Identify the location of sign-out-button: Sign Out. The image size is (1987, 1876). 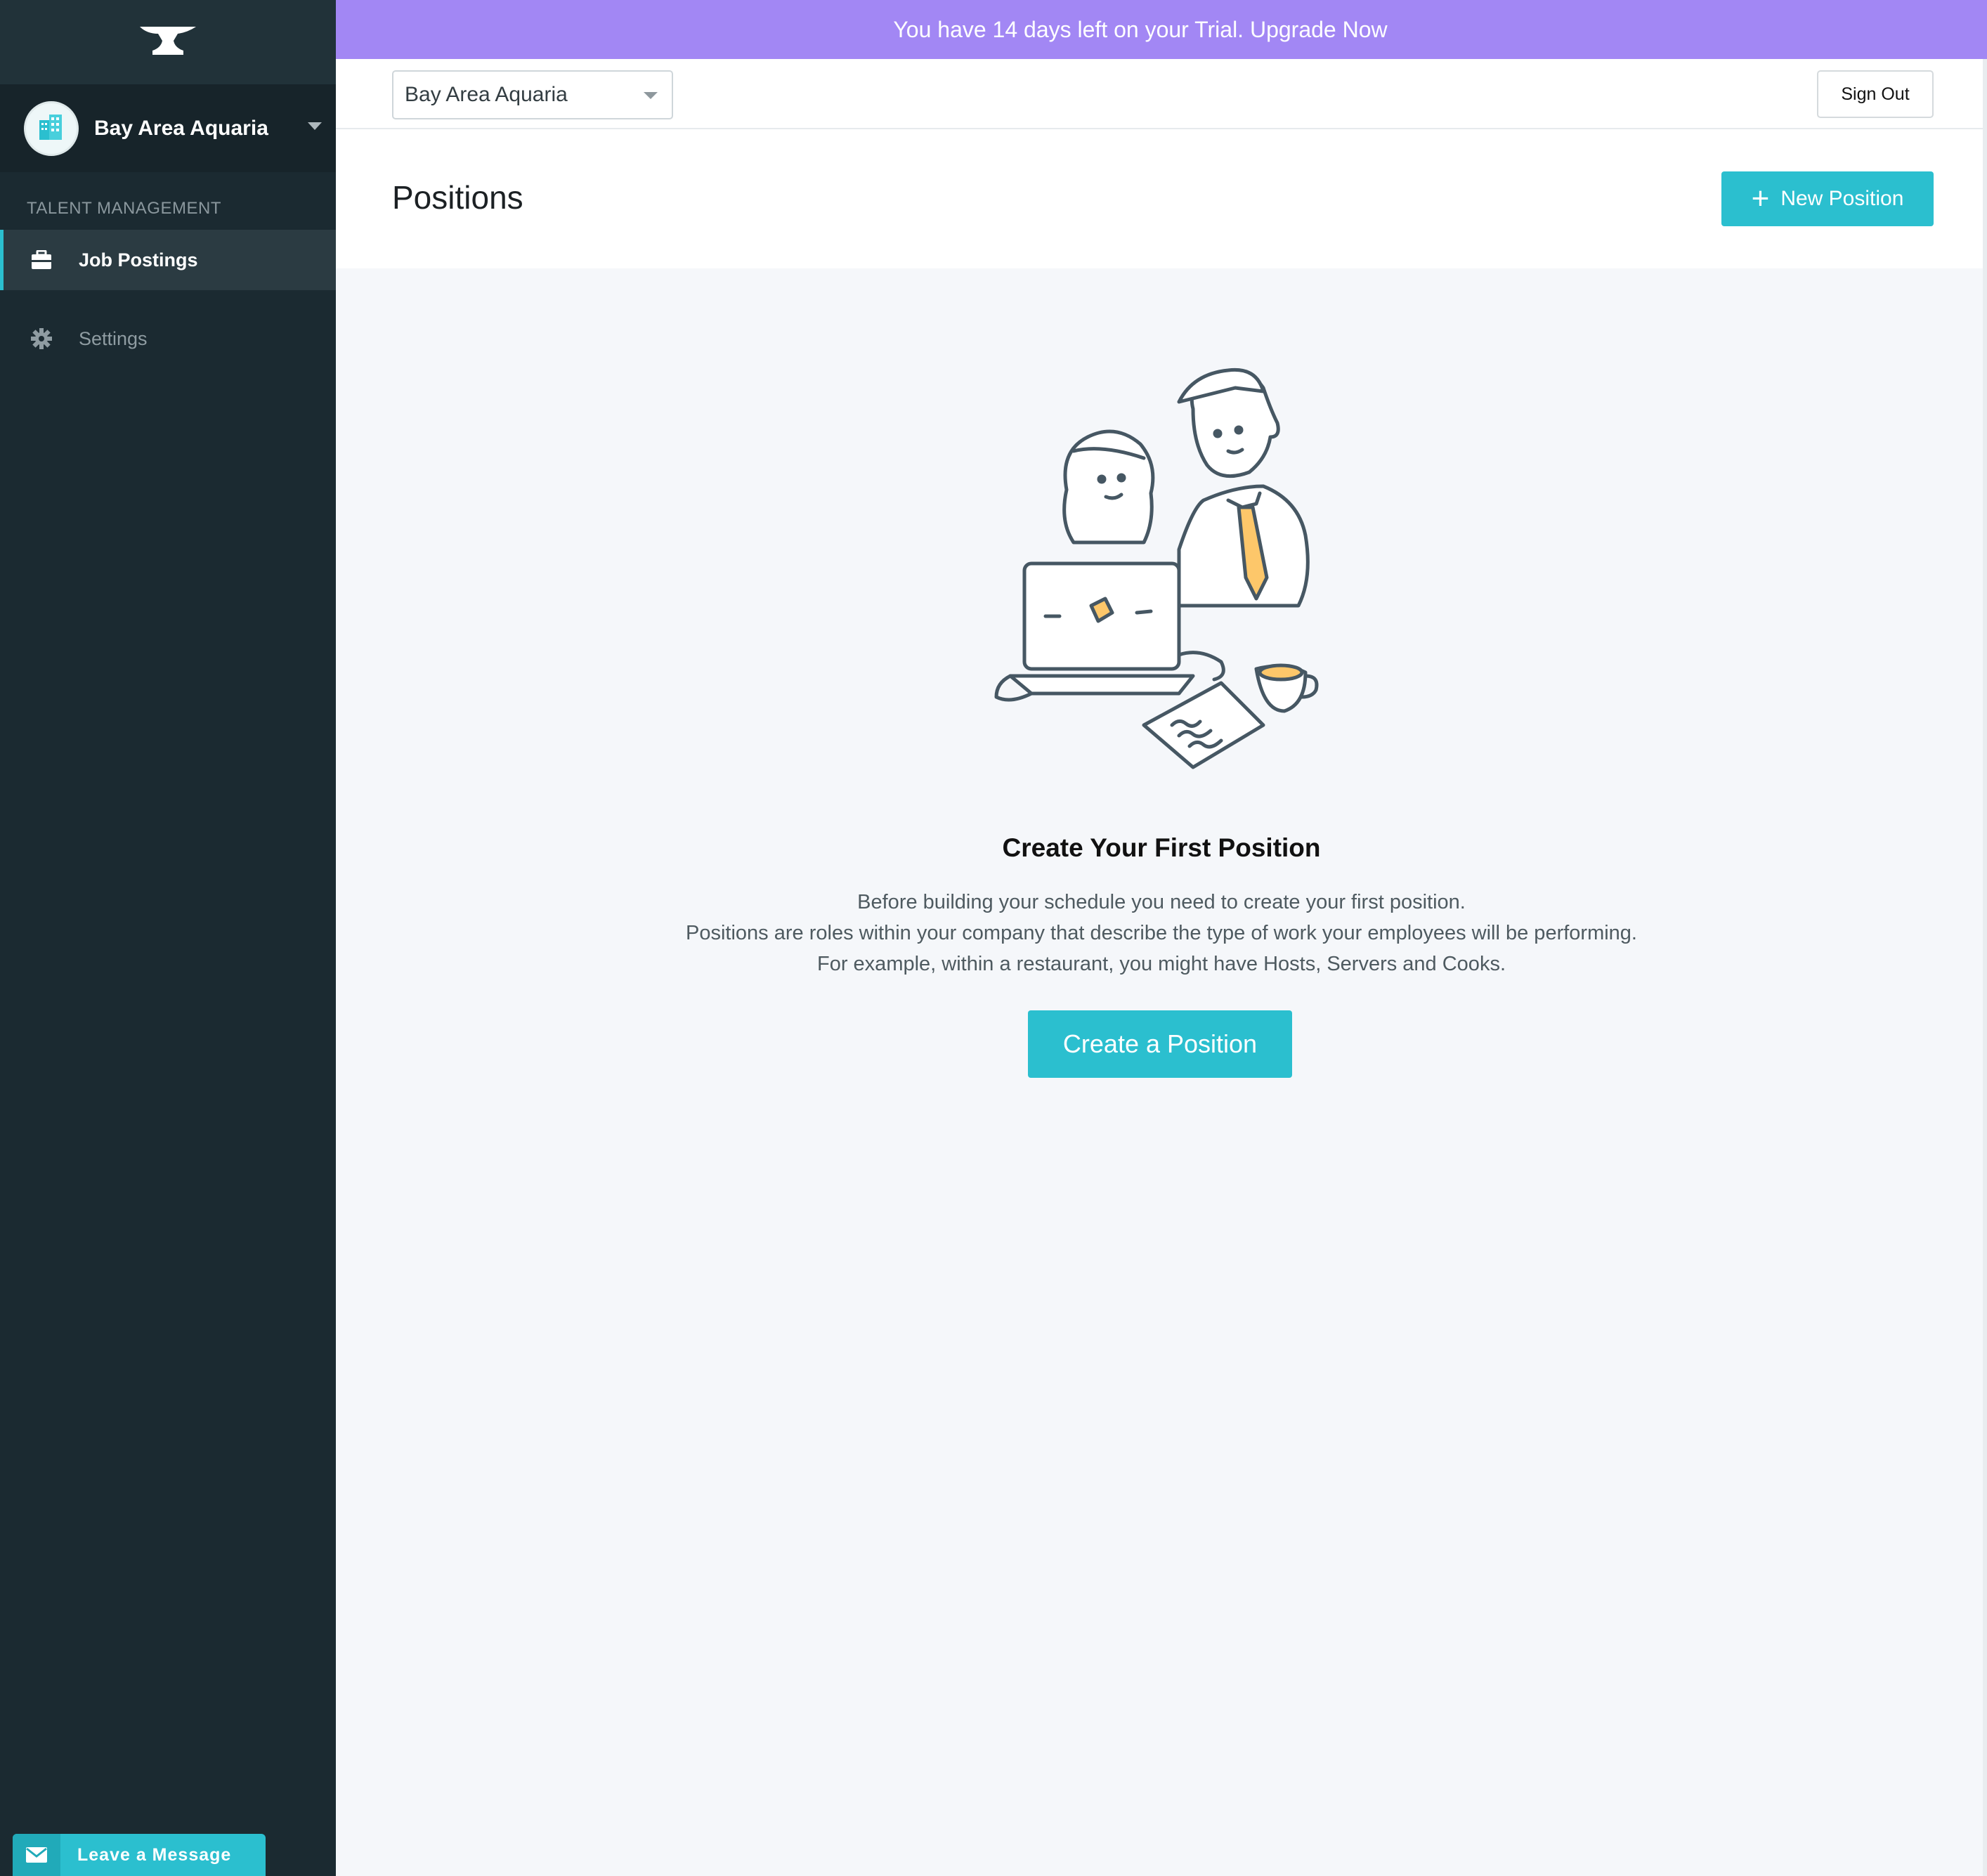
(1875, 94).